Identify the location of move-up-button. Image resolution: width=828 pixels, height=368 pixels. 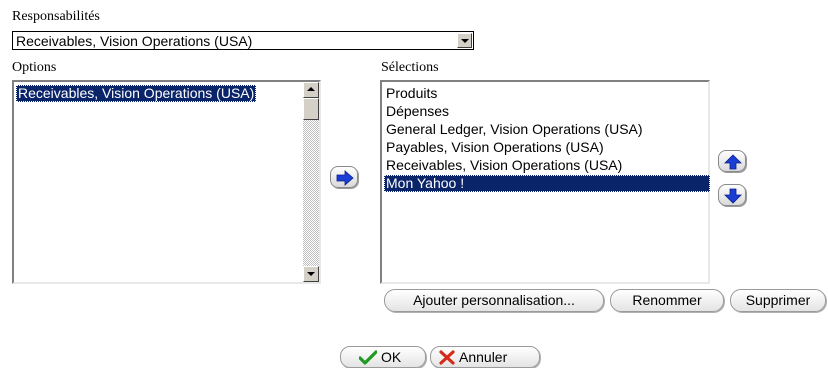
(732, 161).